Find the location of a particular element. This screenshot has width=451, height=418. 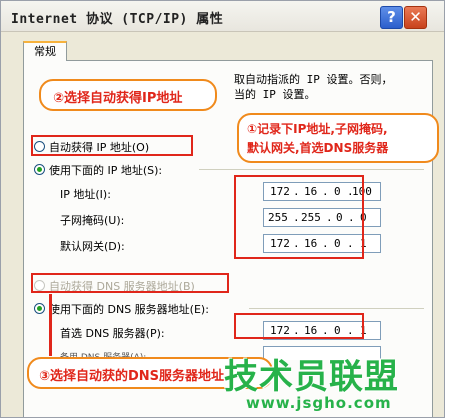

highlight-auto-dns is located at coordinates (130, 283).